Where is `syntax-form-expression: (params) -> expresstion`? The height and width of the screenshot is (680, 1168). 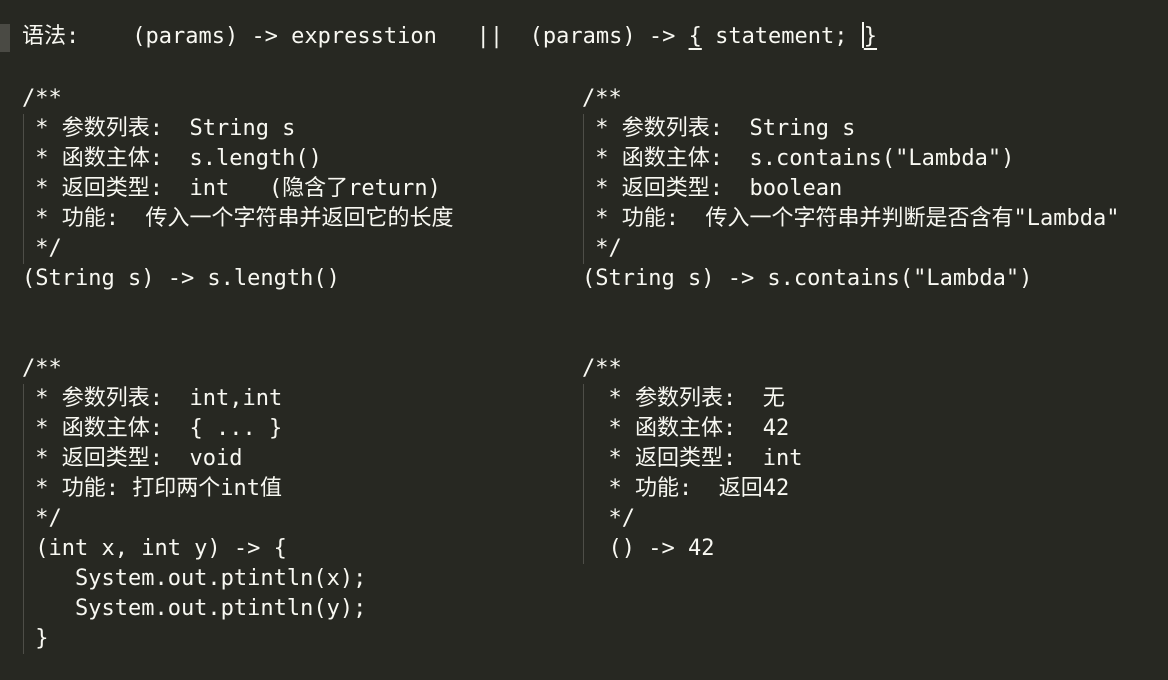 syntax-form-expression: (params) -> expresstion is located at coordinates (284, 36).